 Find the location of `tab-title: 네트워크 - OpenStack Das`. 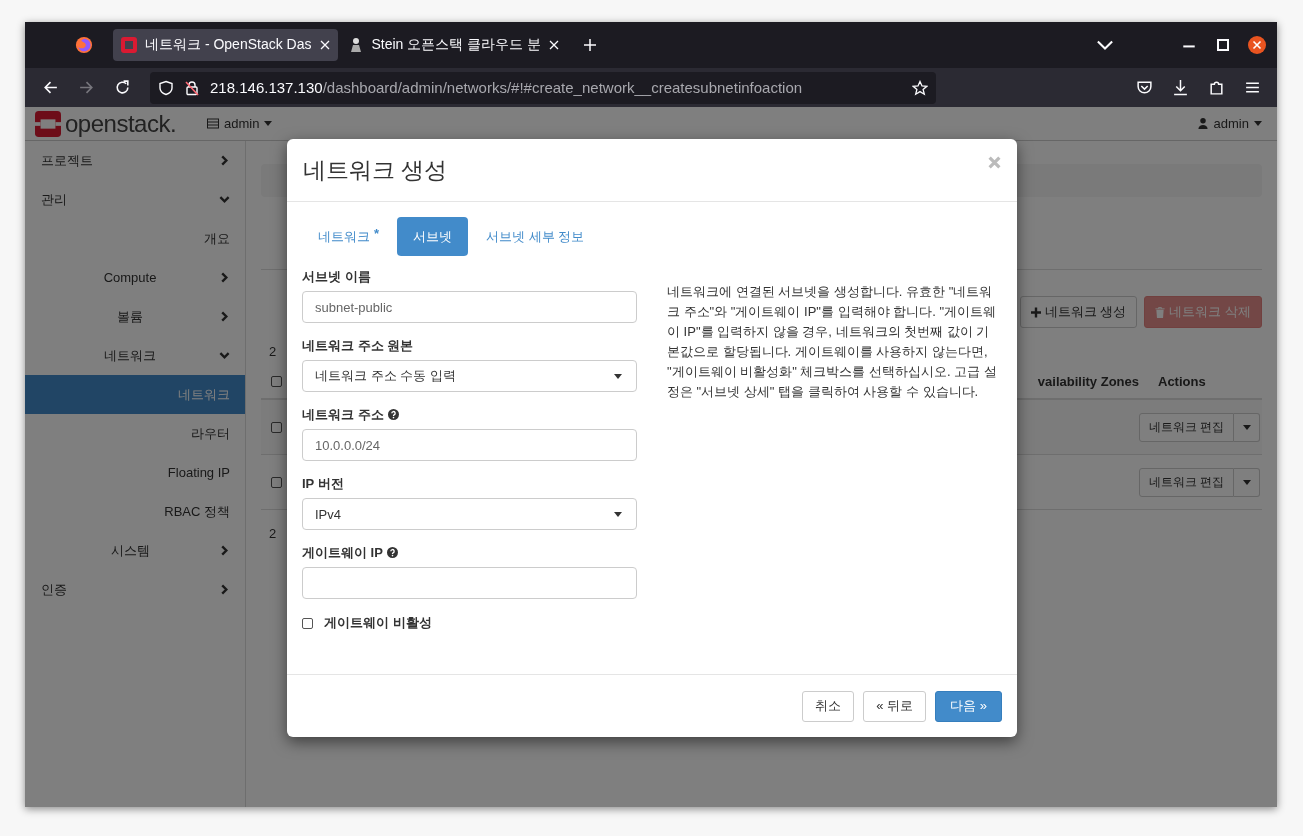

tab-title: 네트워크 - OpenStack Das is located at coordinates (228, 45).